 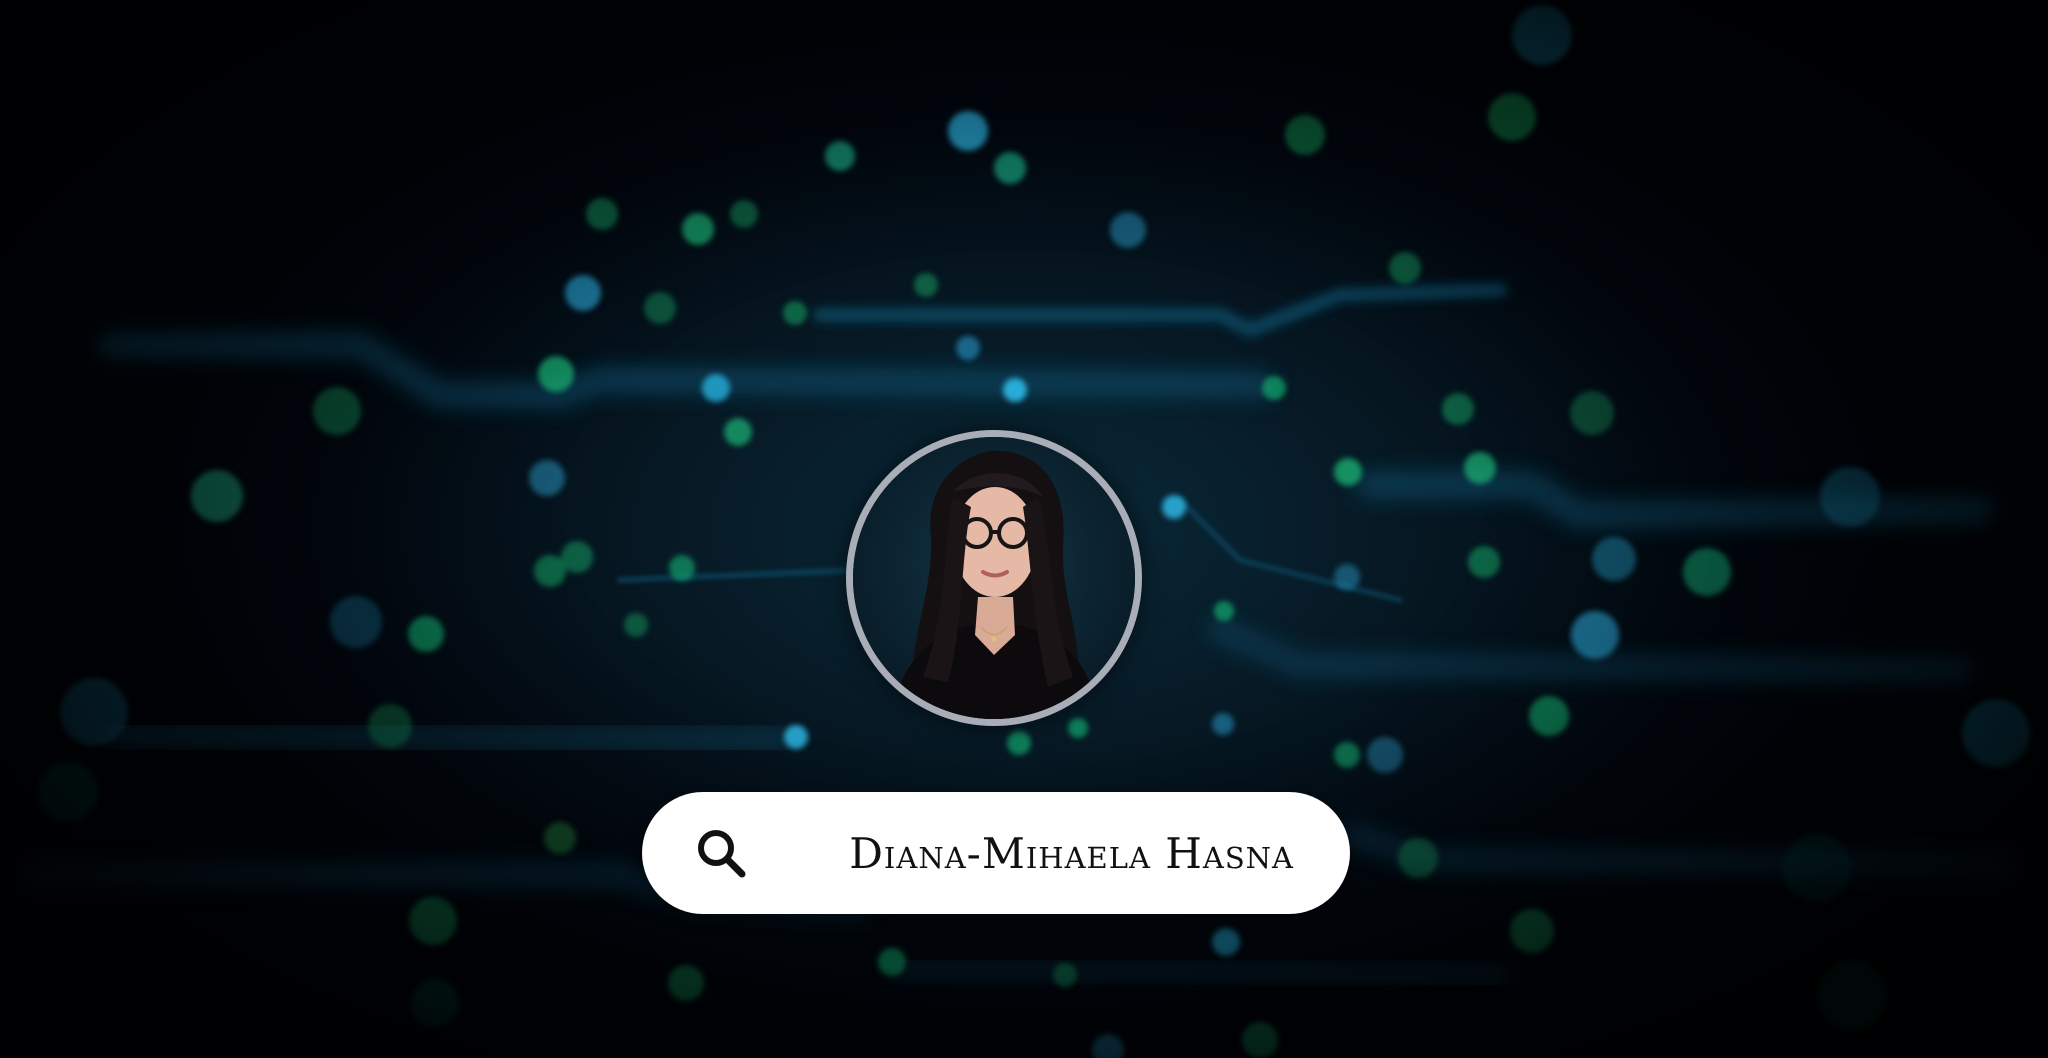 I want to click on search-bar: Diana-Mihaela Hasna, so click(x=996, y=853).